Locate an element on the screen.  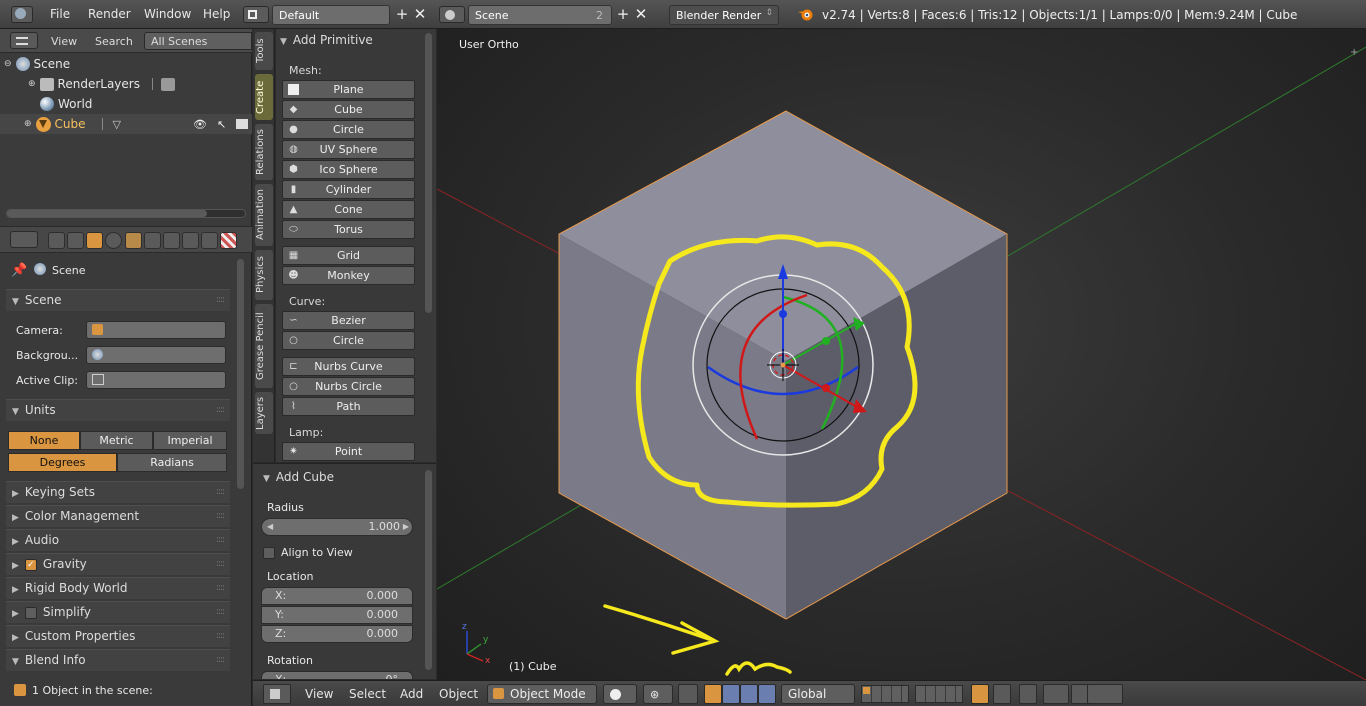
y-scale-handle is located at coordinates (826, 341).